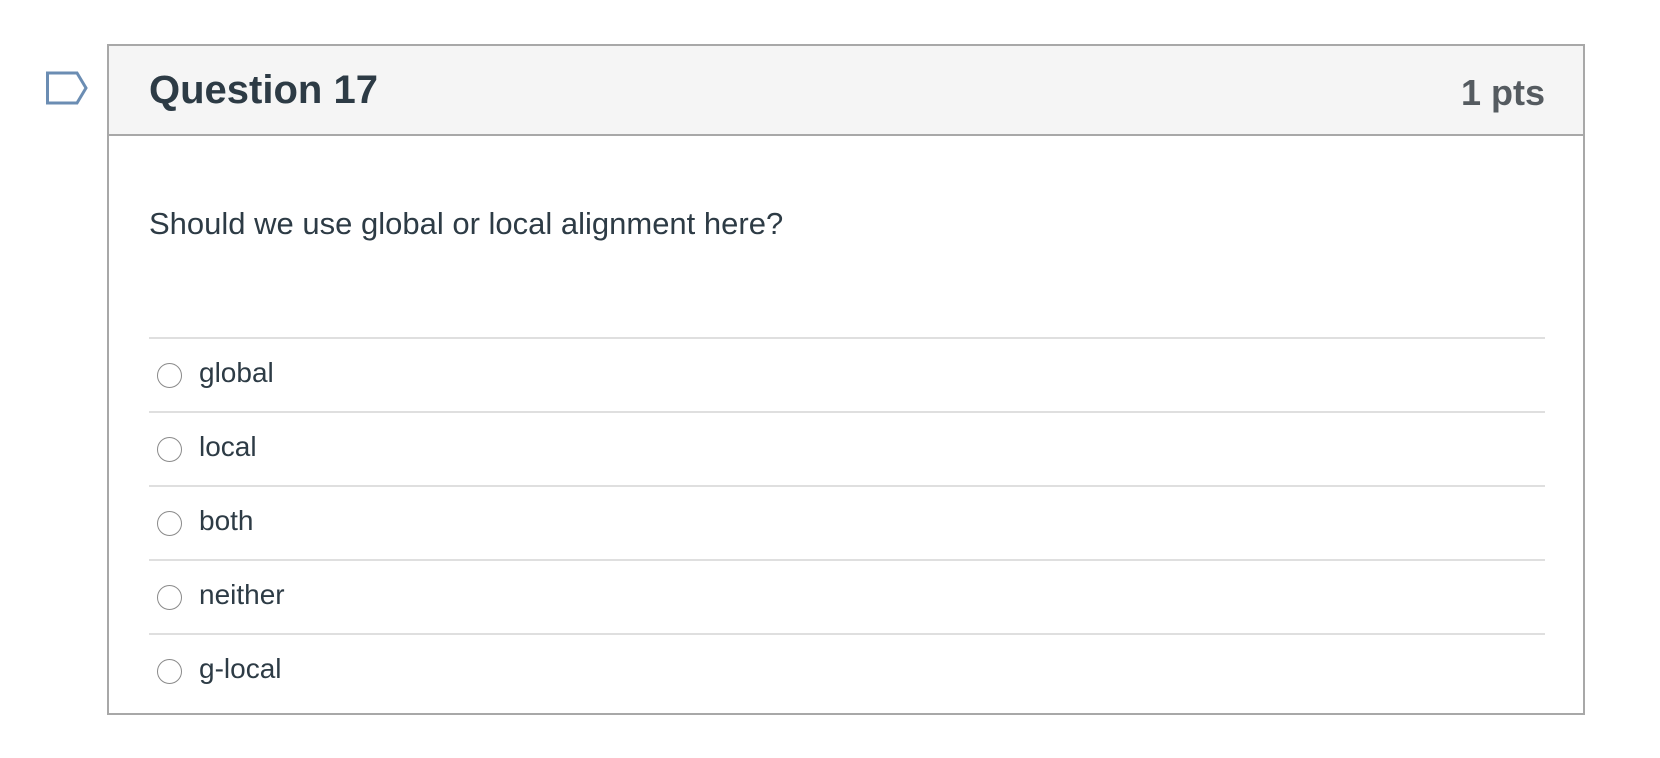 This screenshot has width=1660, height=758. I want to click on answer-label: local, so click(228, 447).